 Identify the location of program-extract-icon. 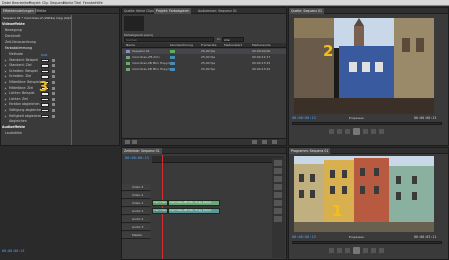
(381, 250).